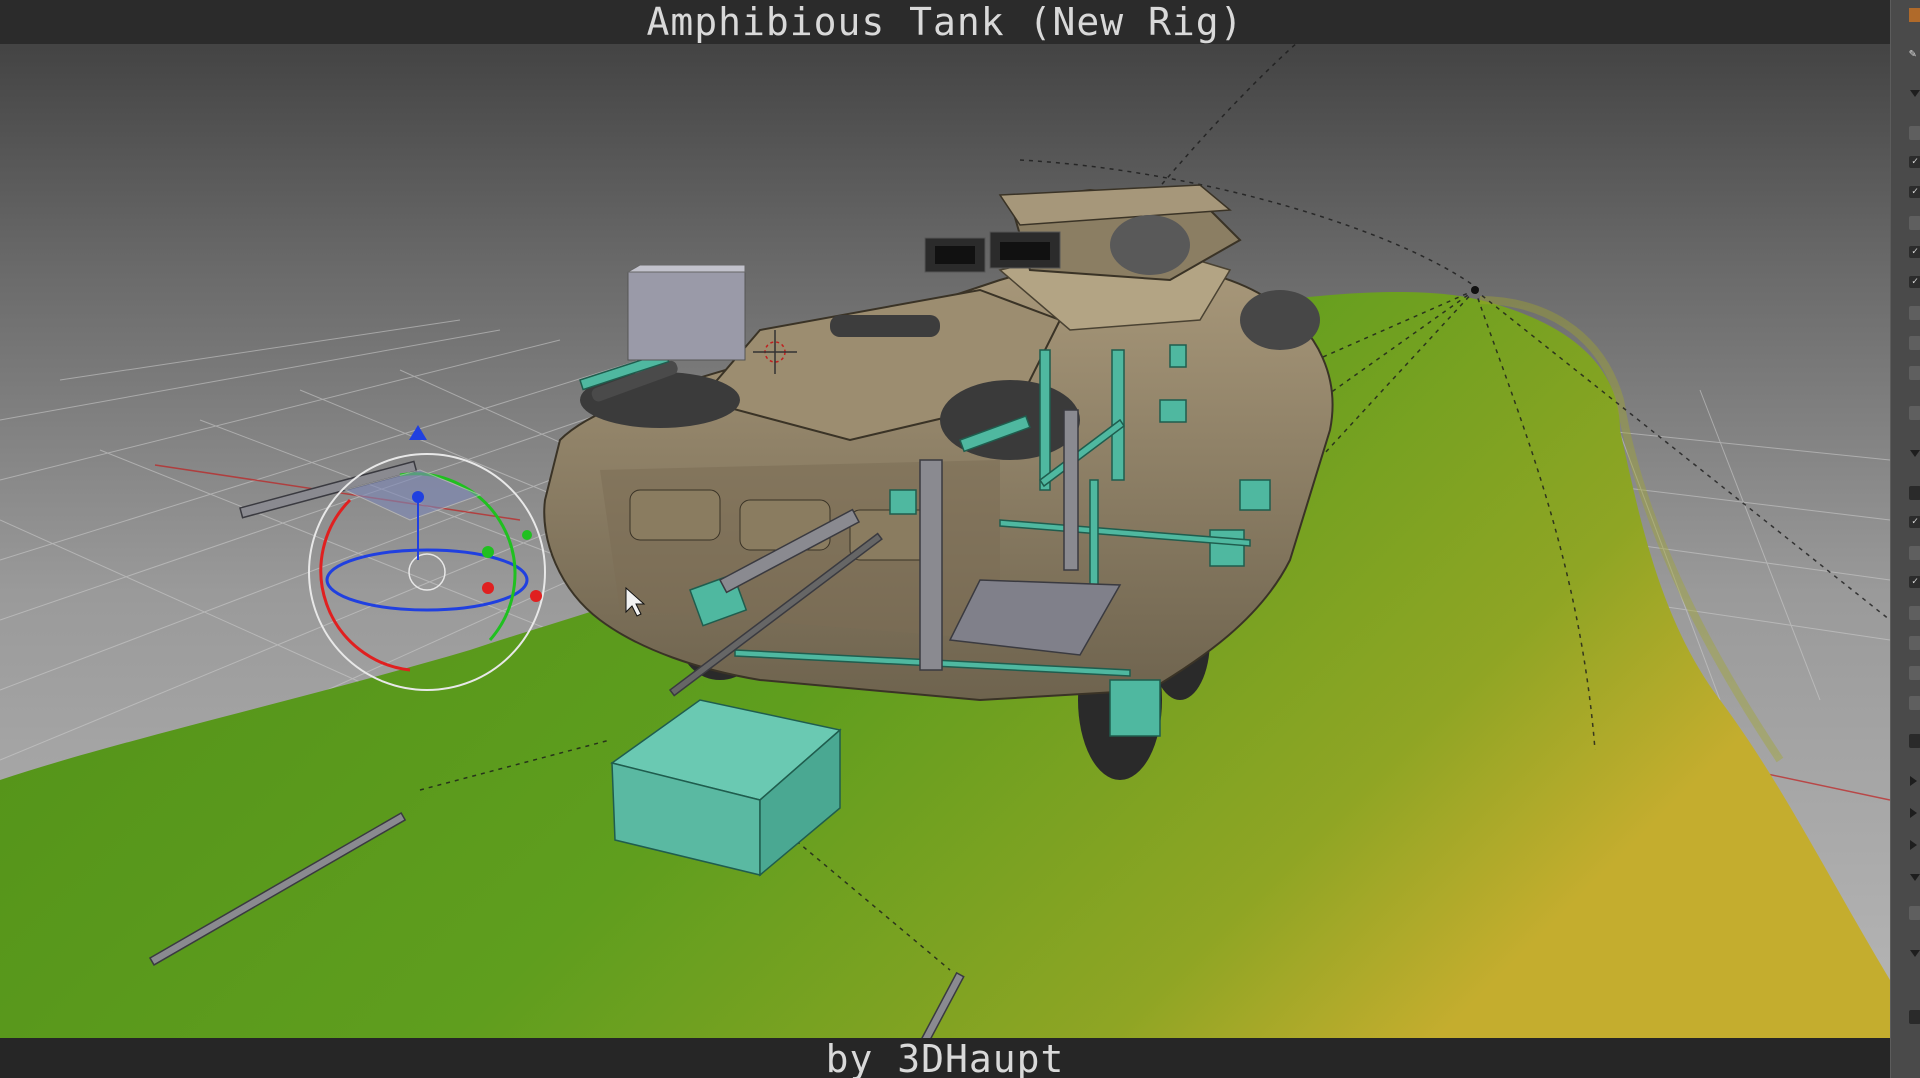  I want to click on grey-cube-control, so click(686, 312).